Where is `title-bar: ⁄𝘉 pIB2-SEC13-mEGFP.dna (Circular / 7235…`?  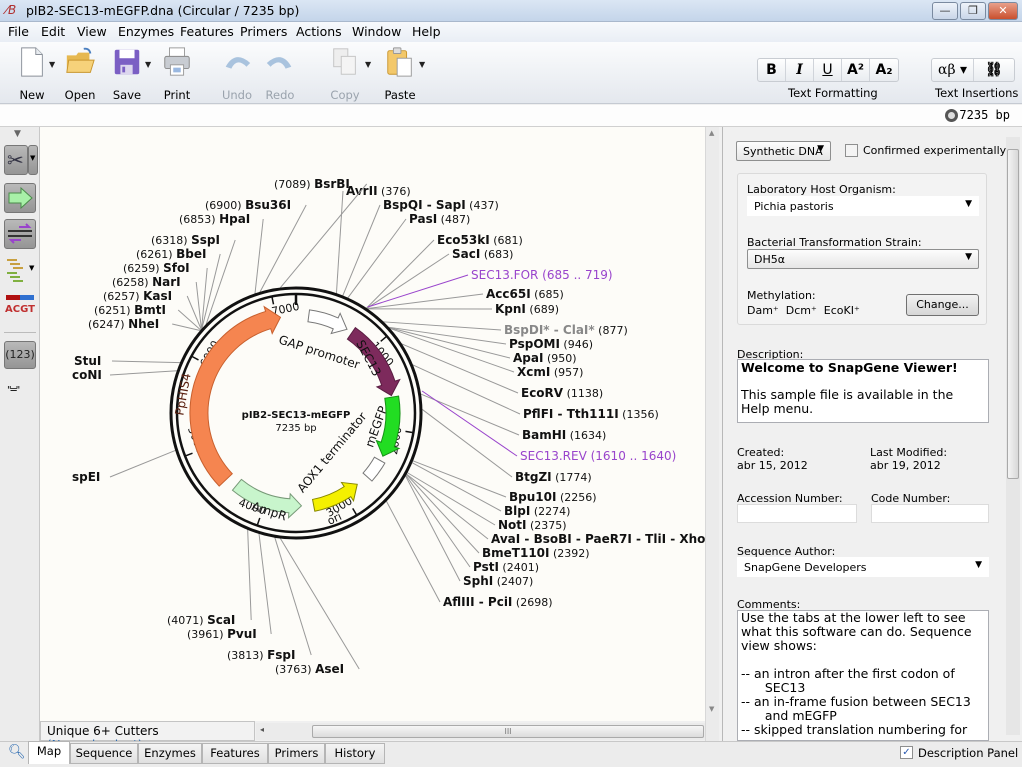 title-bar: ⁄𝘉 pIB2-SEC13-mEGFP.dna (Circular / 7235… is located at coordinates (511, 11).